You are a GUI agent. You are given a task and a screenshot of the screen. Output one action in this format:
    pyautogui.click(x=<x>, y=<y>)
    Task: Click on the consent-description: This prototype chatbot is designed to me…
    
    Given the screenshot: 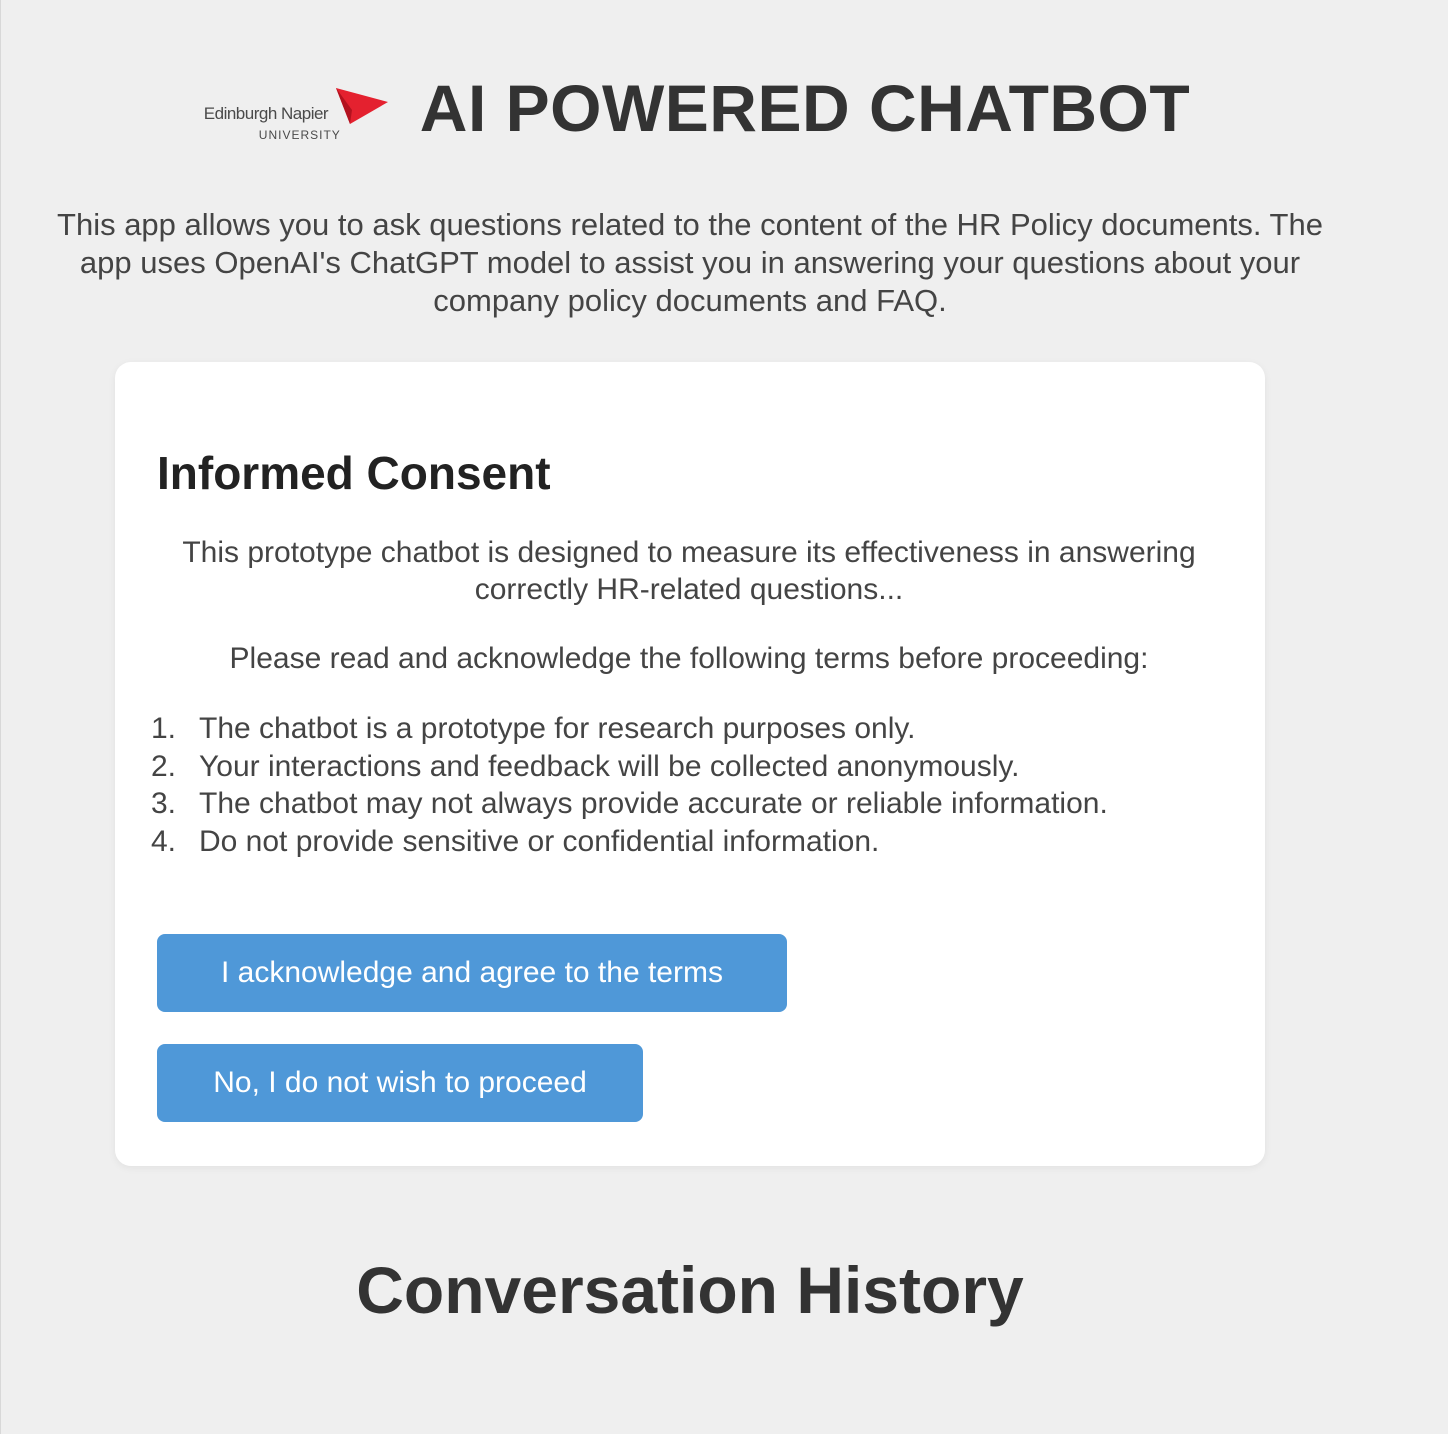 What is the action you would take?
    pyautogui.click(x=689, y=571)
    